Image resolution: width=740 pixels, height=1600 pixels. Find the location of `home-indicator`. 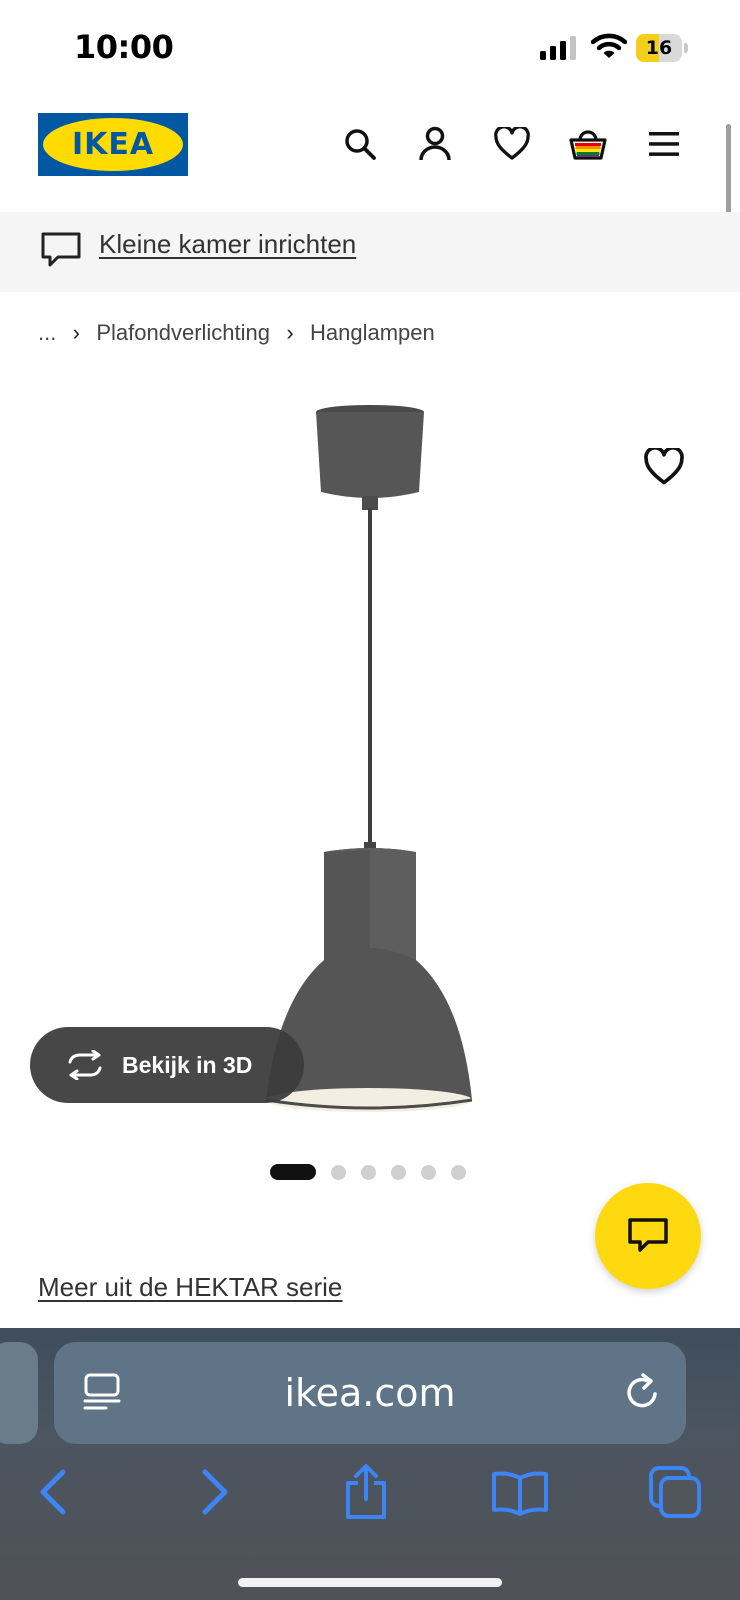

home-indicator is located at coordinates (370, 1582).